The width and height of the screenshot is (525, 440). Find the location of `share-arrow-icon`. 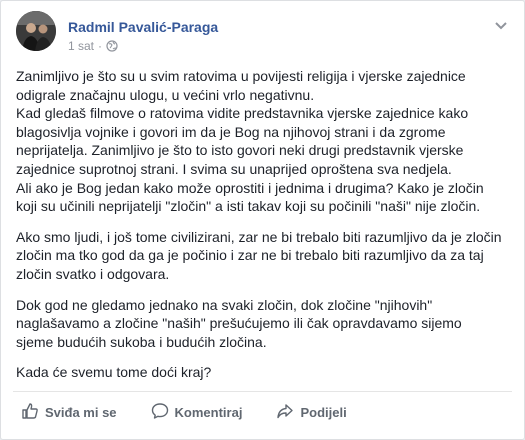

share-arrow-icon is located at coordinates (288, 412).